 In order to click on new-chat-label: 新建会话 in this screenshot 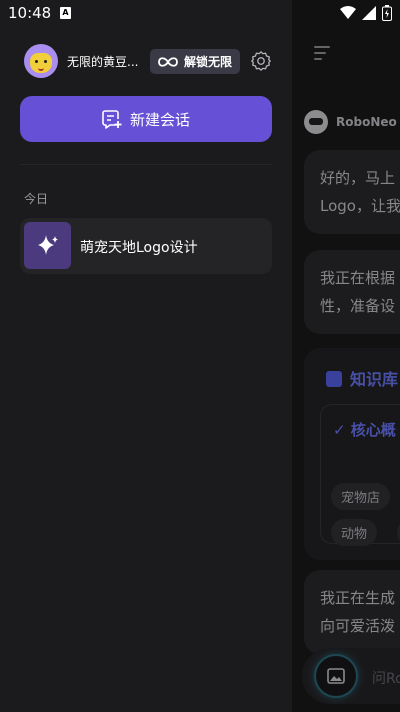, I will do `click(159, 119)`.